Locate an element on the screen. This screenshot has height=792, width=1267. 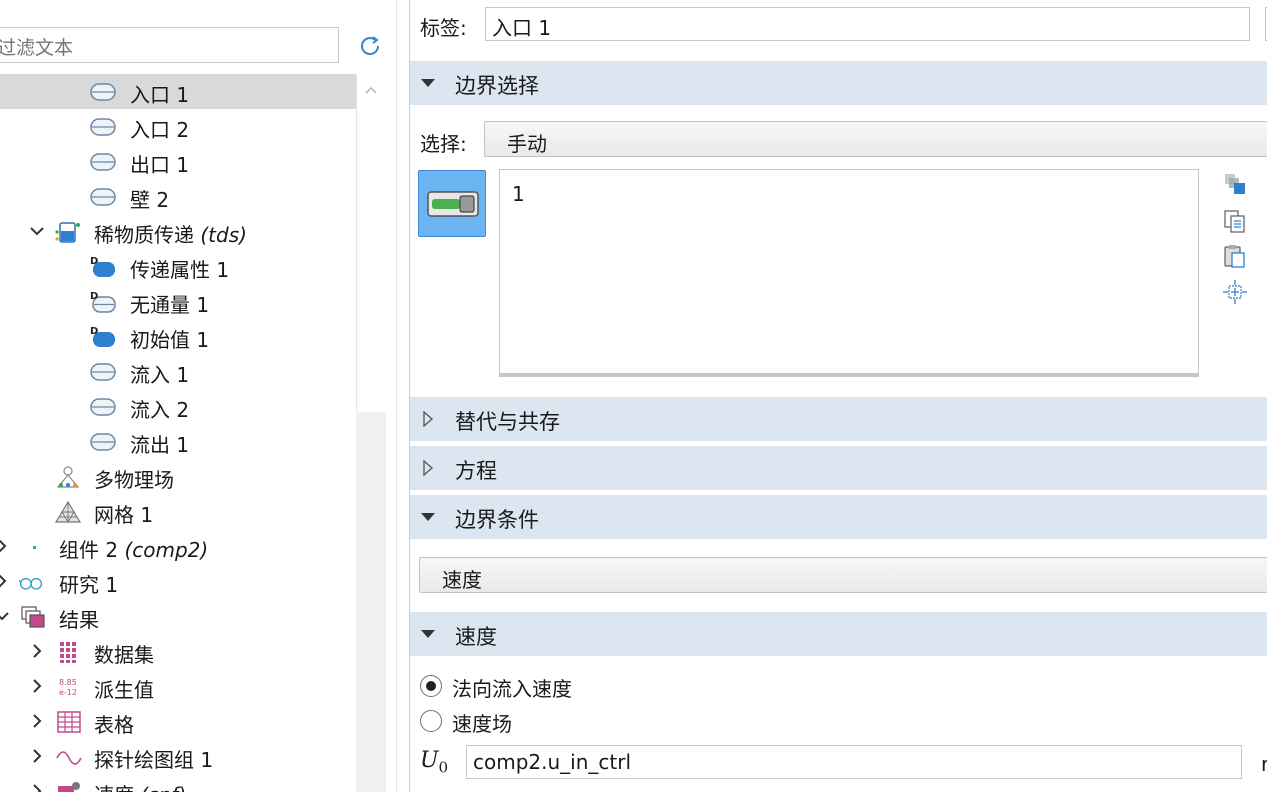
study-icon is located at coordinates (30, 583).